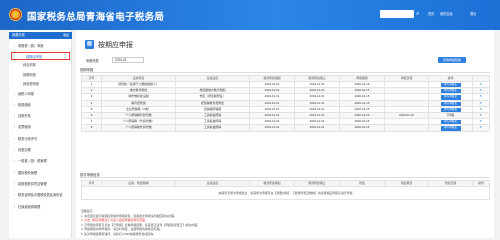  I want to click on sidebar-item-label: 优惠办理, so click(24, 150).